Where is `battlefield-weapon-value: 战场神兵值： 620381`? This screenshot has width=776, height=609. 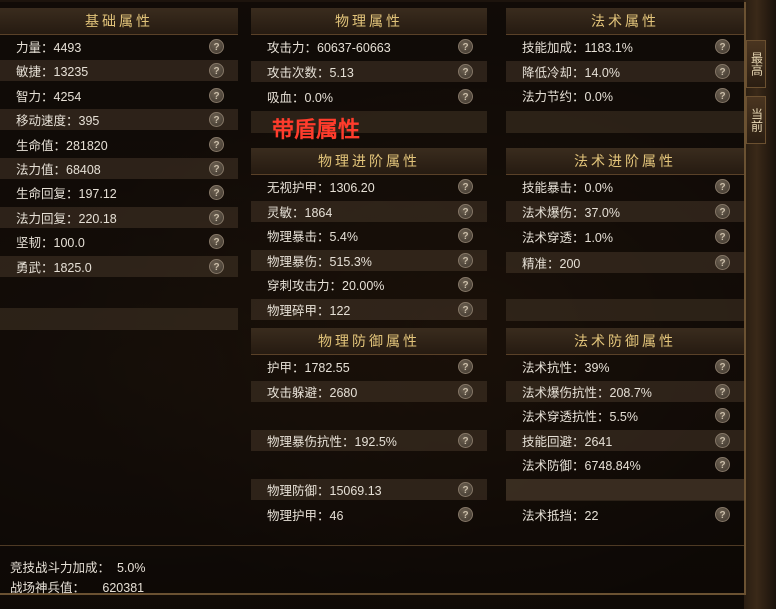
battlefield-weapon-value: 战场神兵值： 620381 is located at coordinates (77, 588).